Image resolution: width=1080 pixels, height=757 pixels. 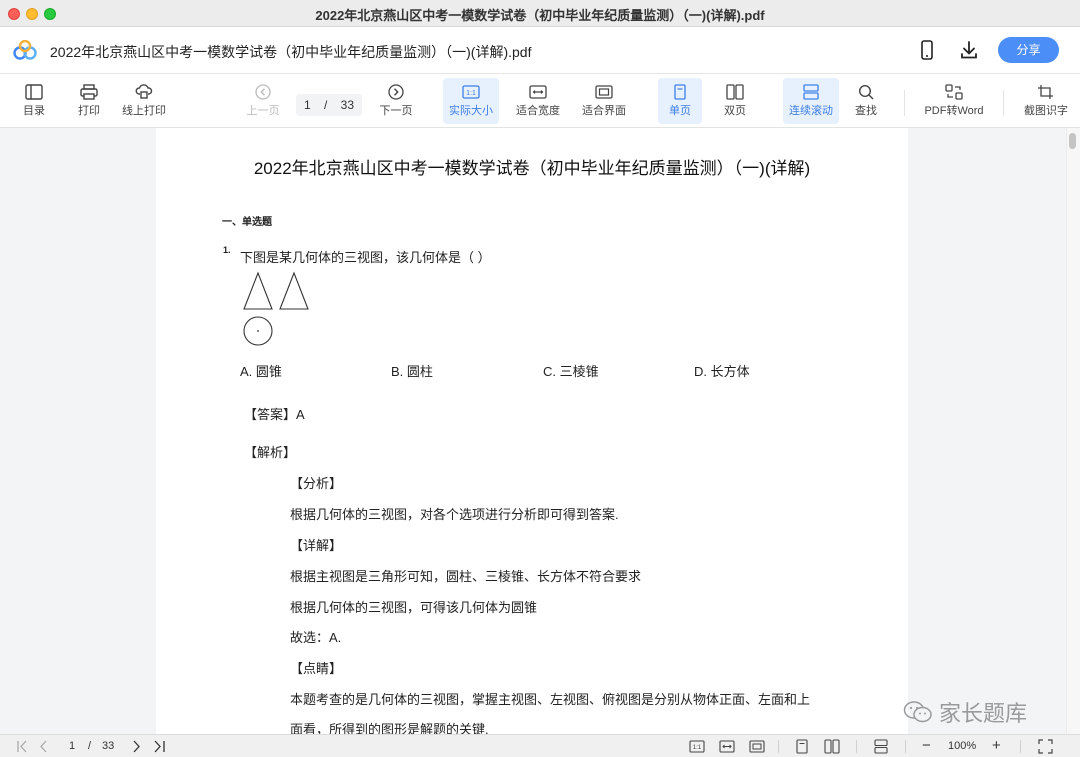 I want to click on fit-width-label: 适合宽度, so click(x=538, y=111).